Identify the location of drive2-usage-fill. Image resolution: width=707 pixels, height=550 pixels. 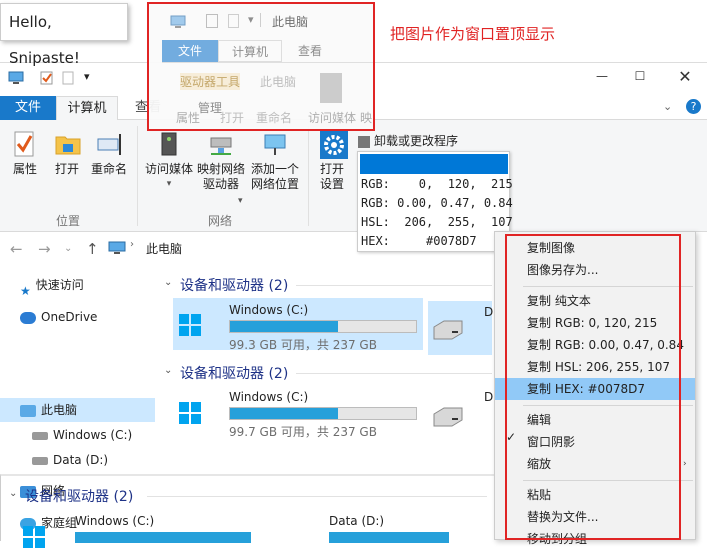
(389, 537).